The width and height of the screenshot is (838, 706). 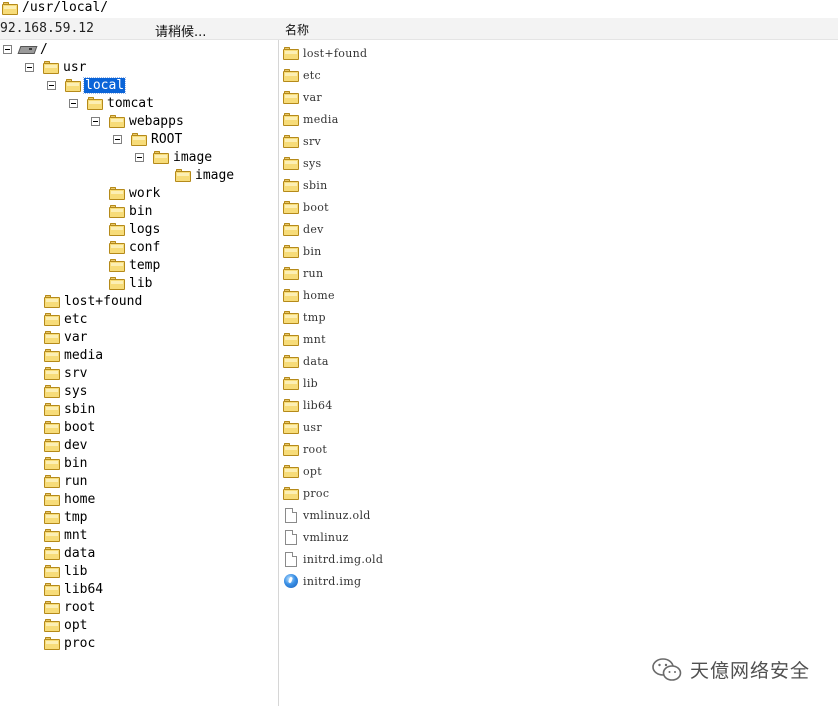 What do you see at coordinates (70, 553) in the screenshot?
I see `tree-node-top: data` at bounding box center [70, 553].